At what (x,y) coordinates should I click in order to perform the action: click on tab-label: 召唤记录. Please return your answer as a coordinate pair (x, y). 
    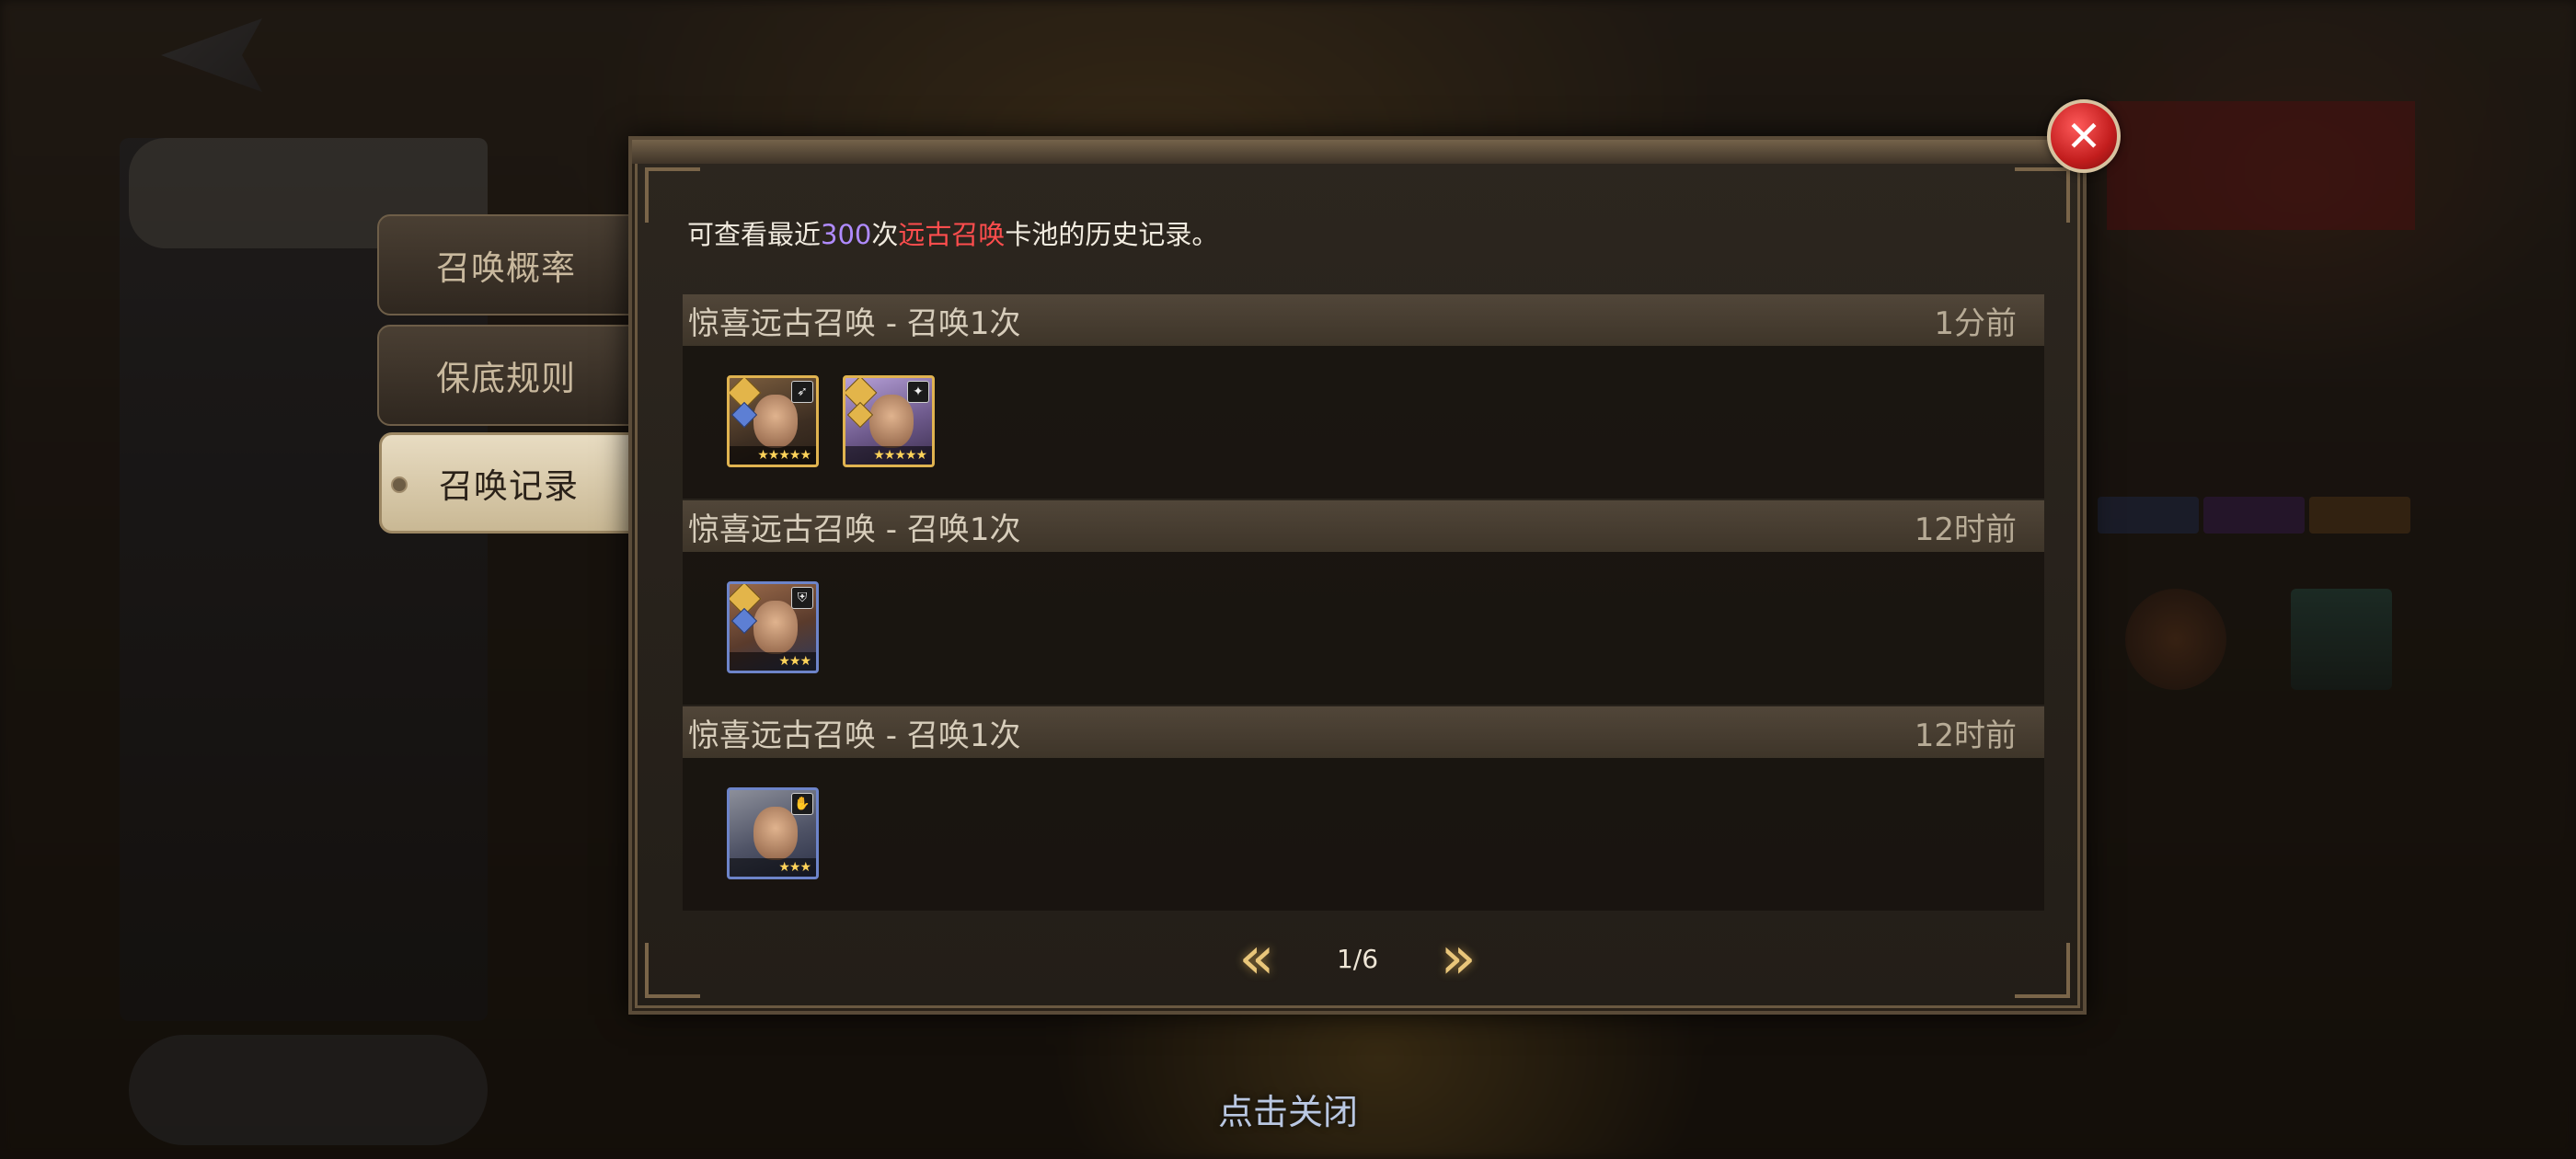
    Looking at the image, I should click on (509, 486).